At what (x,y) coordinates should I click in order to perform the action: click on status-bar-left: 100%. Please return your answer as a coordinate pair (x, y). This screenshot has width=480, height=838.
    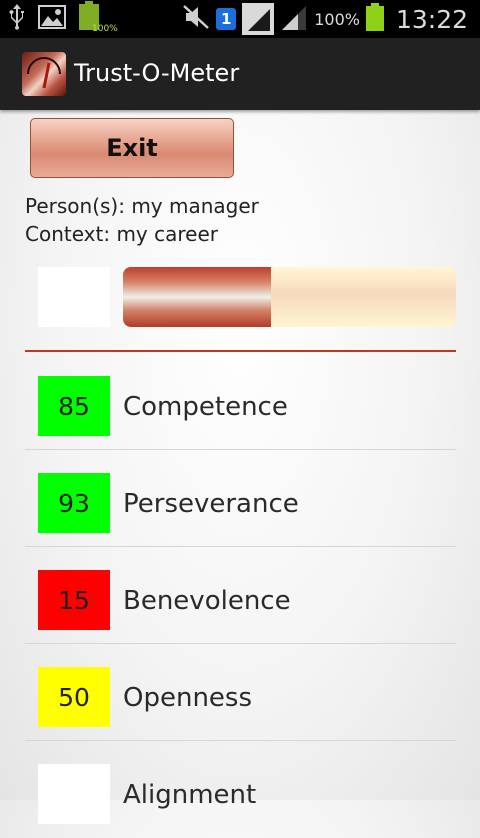
    Looking at the image, I should click on (63, 19).